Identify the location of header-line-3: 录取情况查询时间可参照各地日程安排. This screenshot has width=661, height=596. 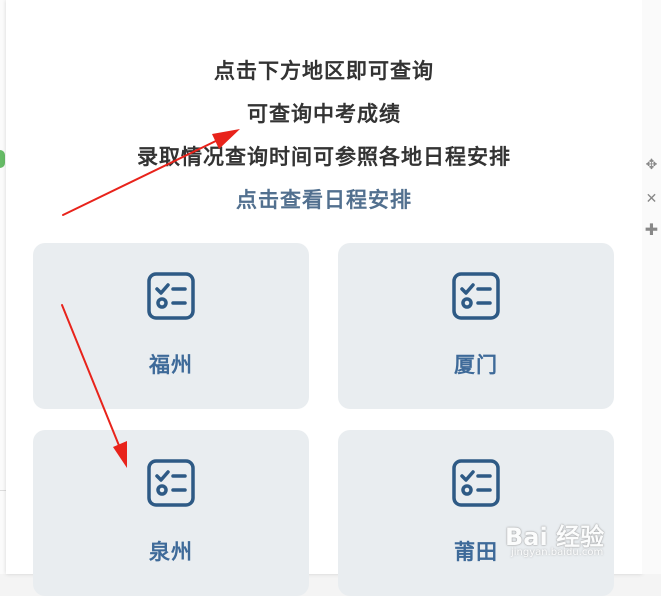
(324, 157).